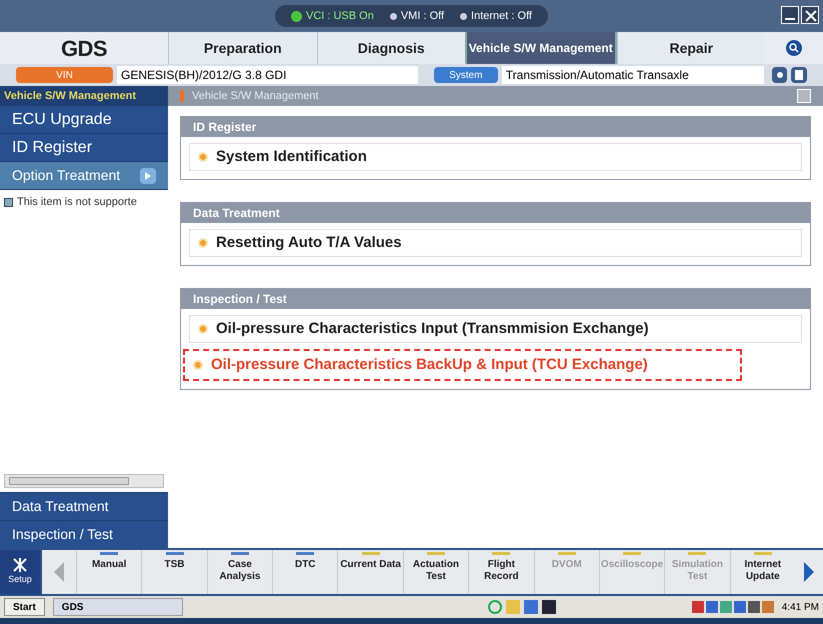 The width and height of the screenshot is (823, 624). Describe the element at coordinates (501, 16) in the screenshot. I see `status-label: Internet : Off` at that location.